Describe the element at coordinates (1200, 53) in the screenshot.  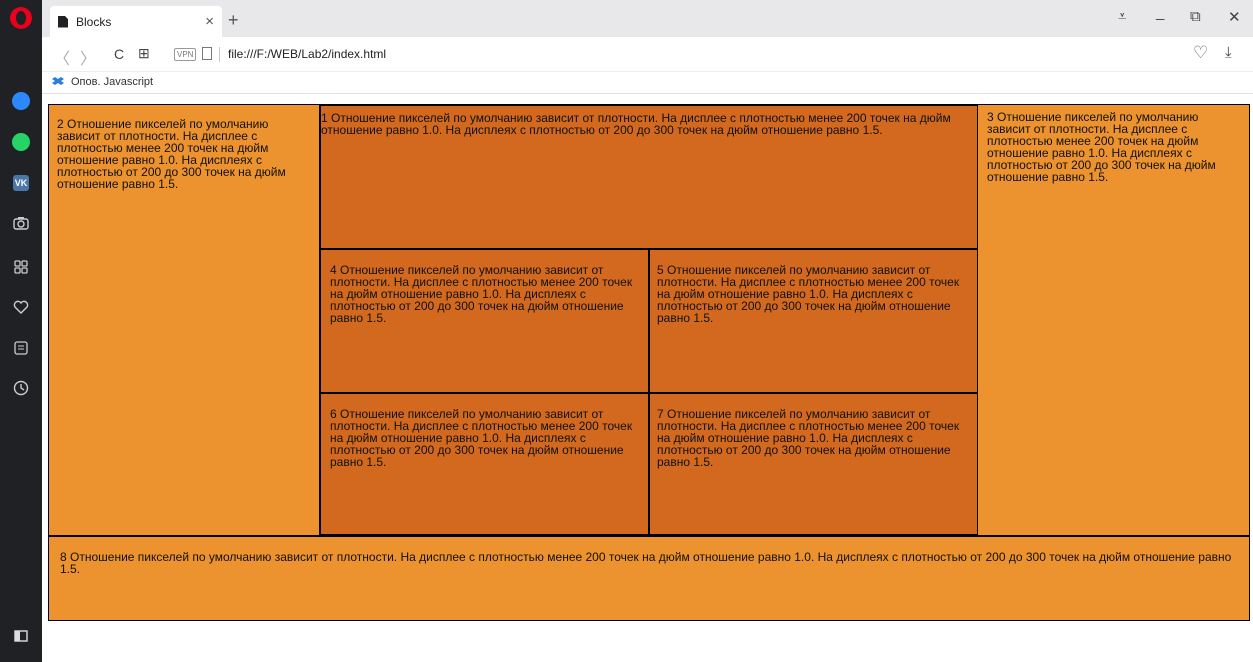
I see `bookmark-heart-icon: ♡` at that location.